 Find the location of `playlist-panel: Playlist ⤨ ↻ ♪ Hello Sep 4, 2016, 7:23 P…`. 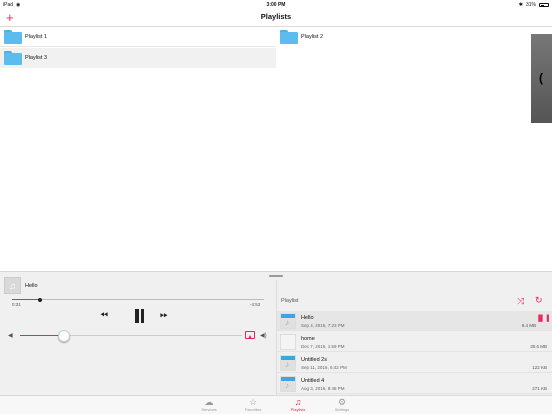

playlist-panel: Playlist ⤨ ↻ ♪ Hello Sep 4, 2016, 7:23 P… is located at coordinates (414, 345).